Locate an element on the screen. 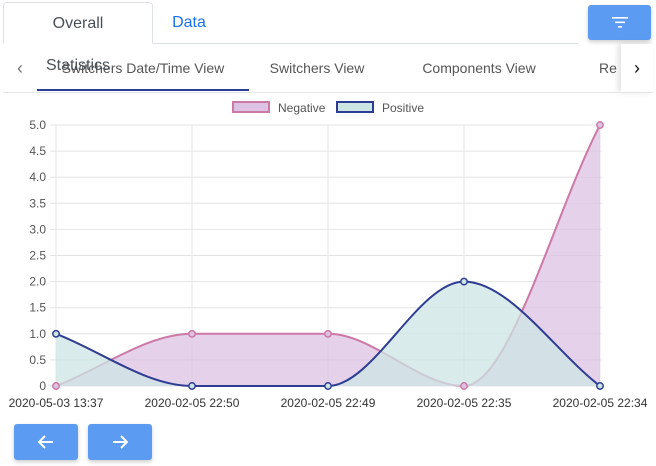 Image resolution: width=656 pixels, height=466 pixels. y-tick-label: 2.0 is located at coordinates (37, 282).